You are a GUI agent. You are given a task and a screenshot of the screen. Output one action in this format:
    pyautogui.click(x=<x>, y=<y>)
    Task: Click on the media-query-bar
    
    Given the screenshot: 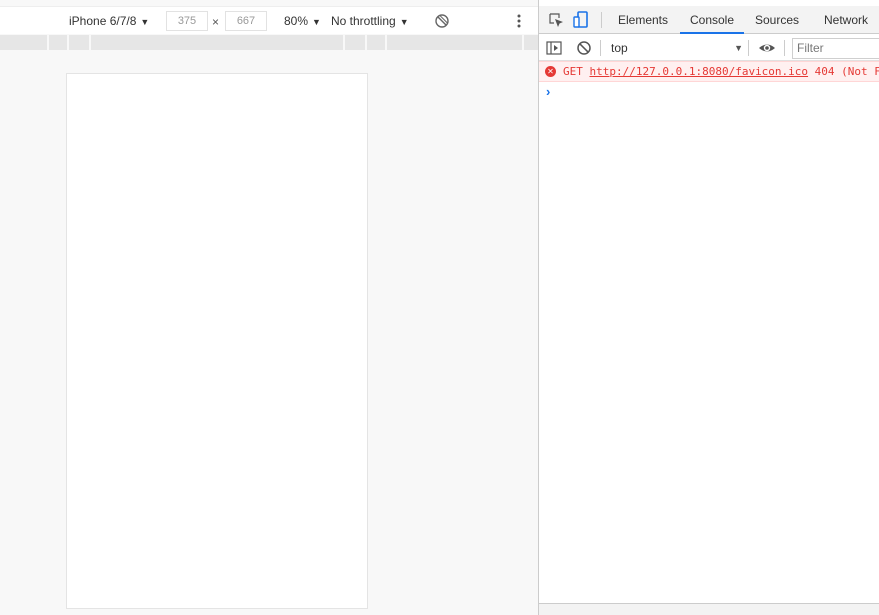 What is the action you would take?
    pyautogui.click(x=269, y=42)
    